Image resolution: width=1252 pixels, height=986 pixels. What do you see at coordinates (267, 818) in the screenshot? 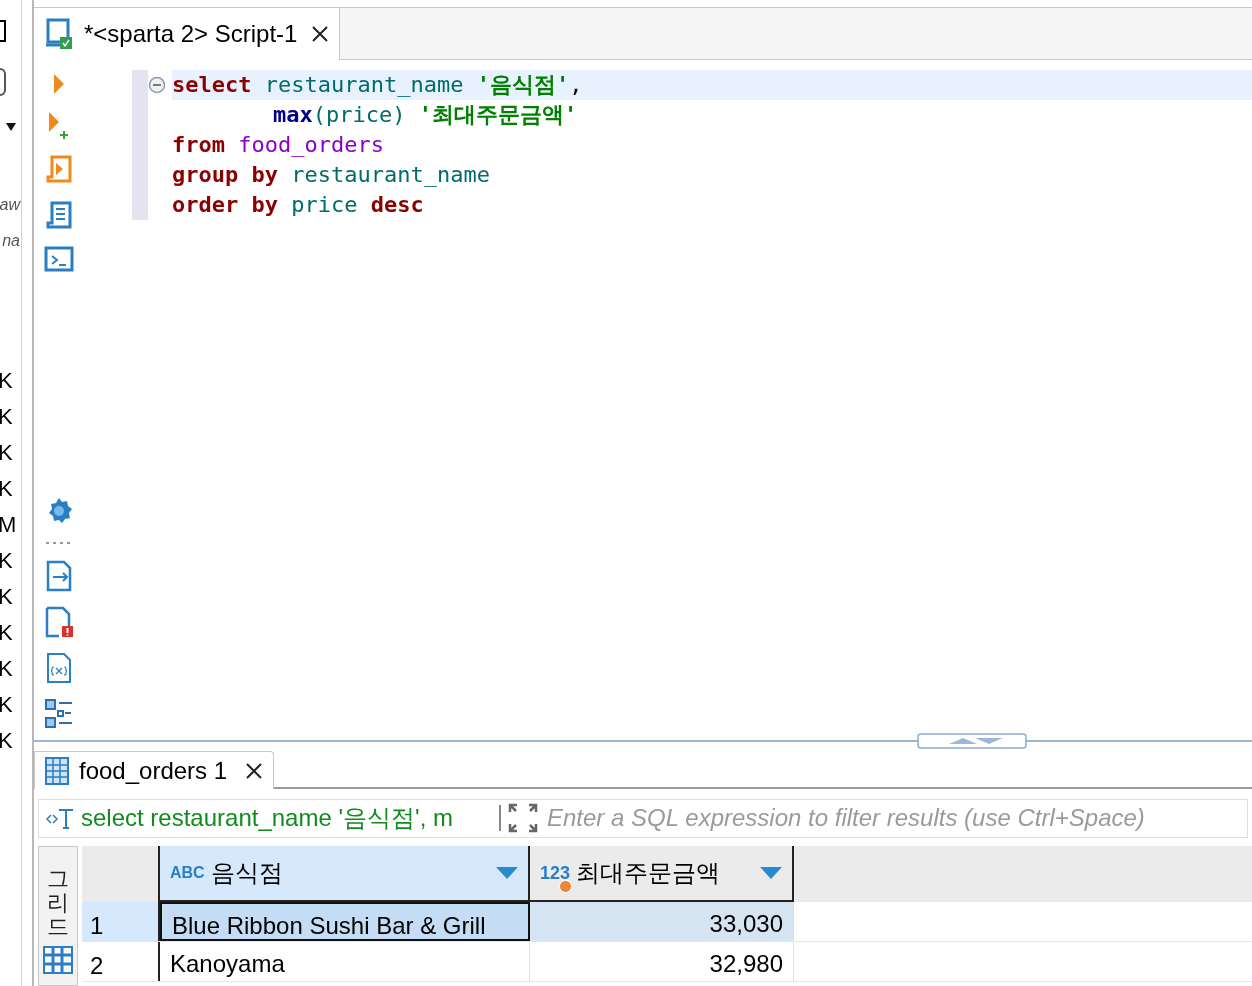
I see `query-text: select restaurant_name '음식점', m` at bounding box center [267, 818].